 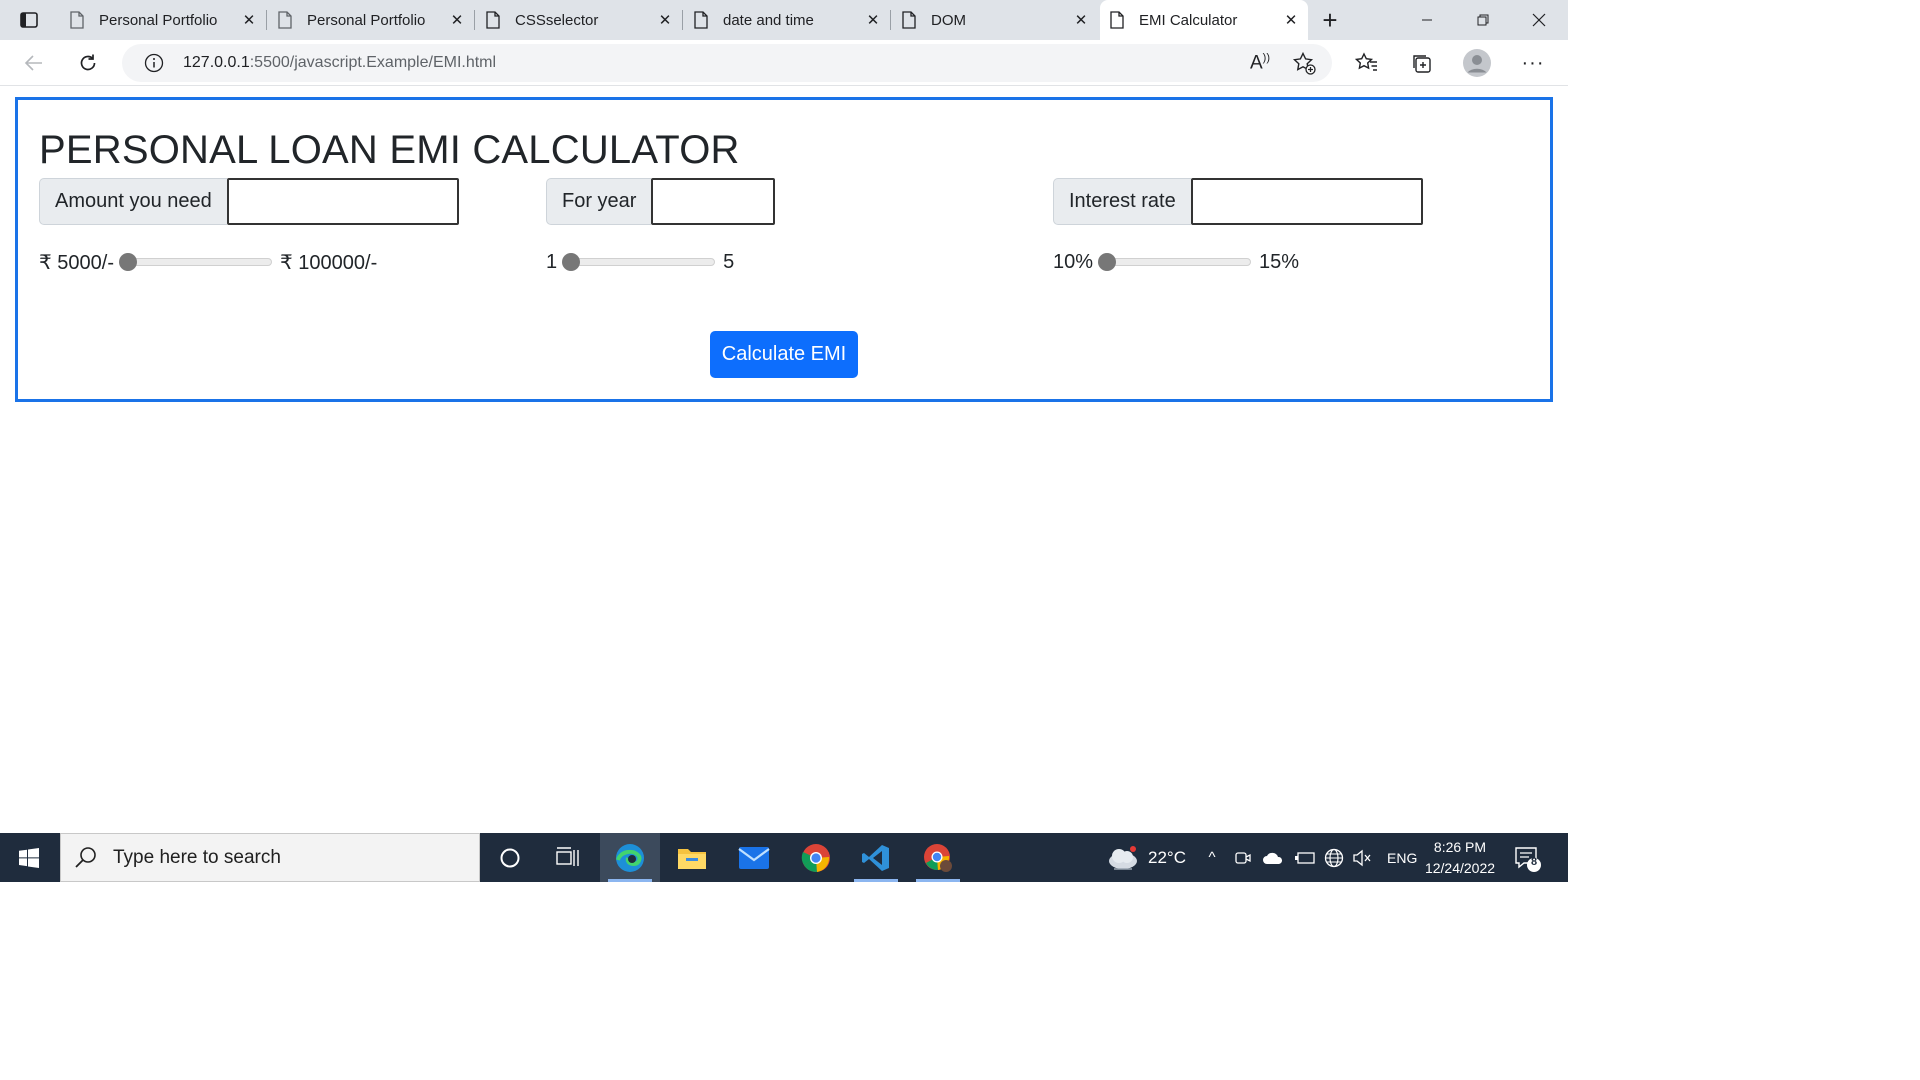 I want to click on meet-now-icon, so click(x=1243, y=858).